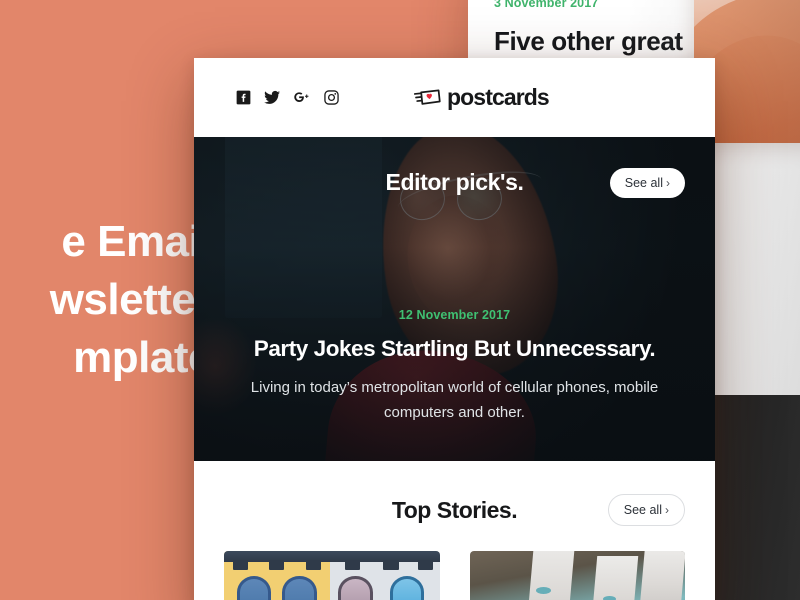  Describe the element at coordinates (610, 598) in the screenshot. I see `paint-splatter` at that location.